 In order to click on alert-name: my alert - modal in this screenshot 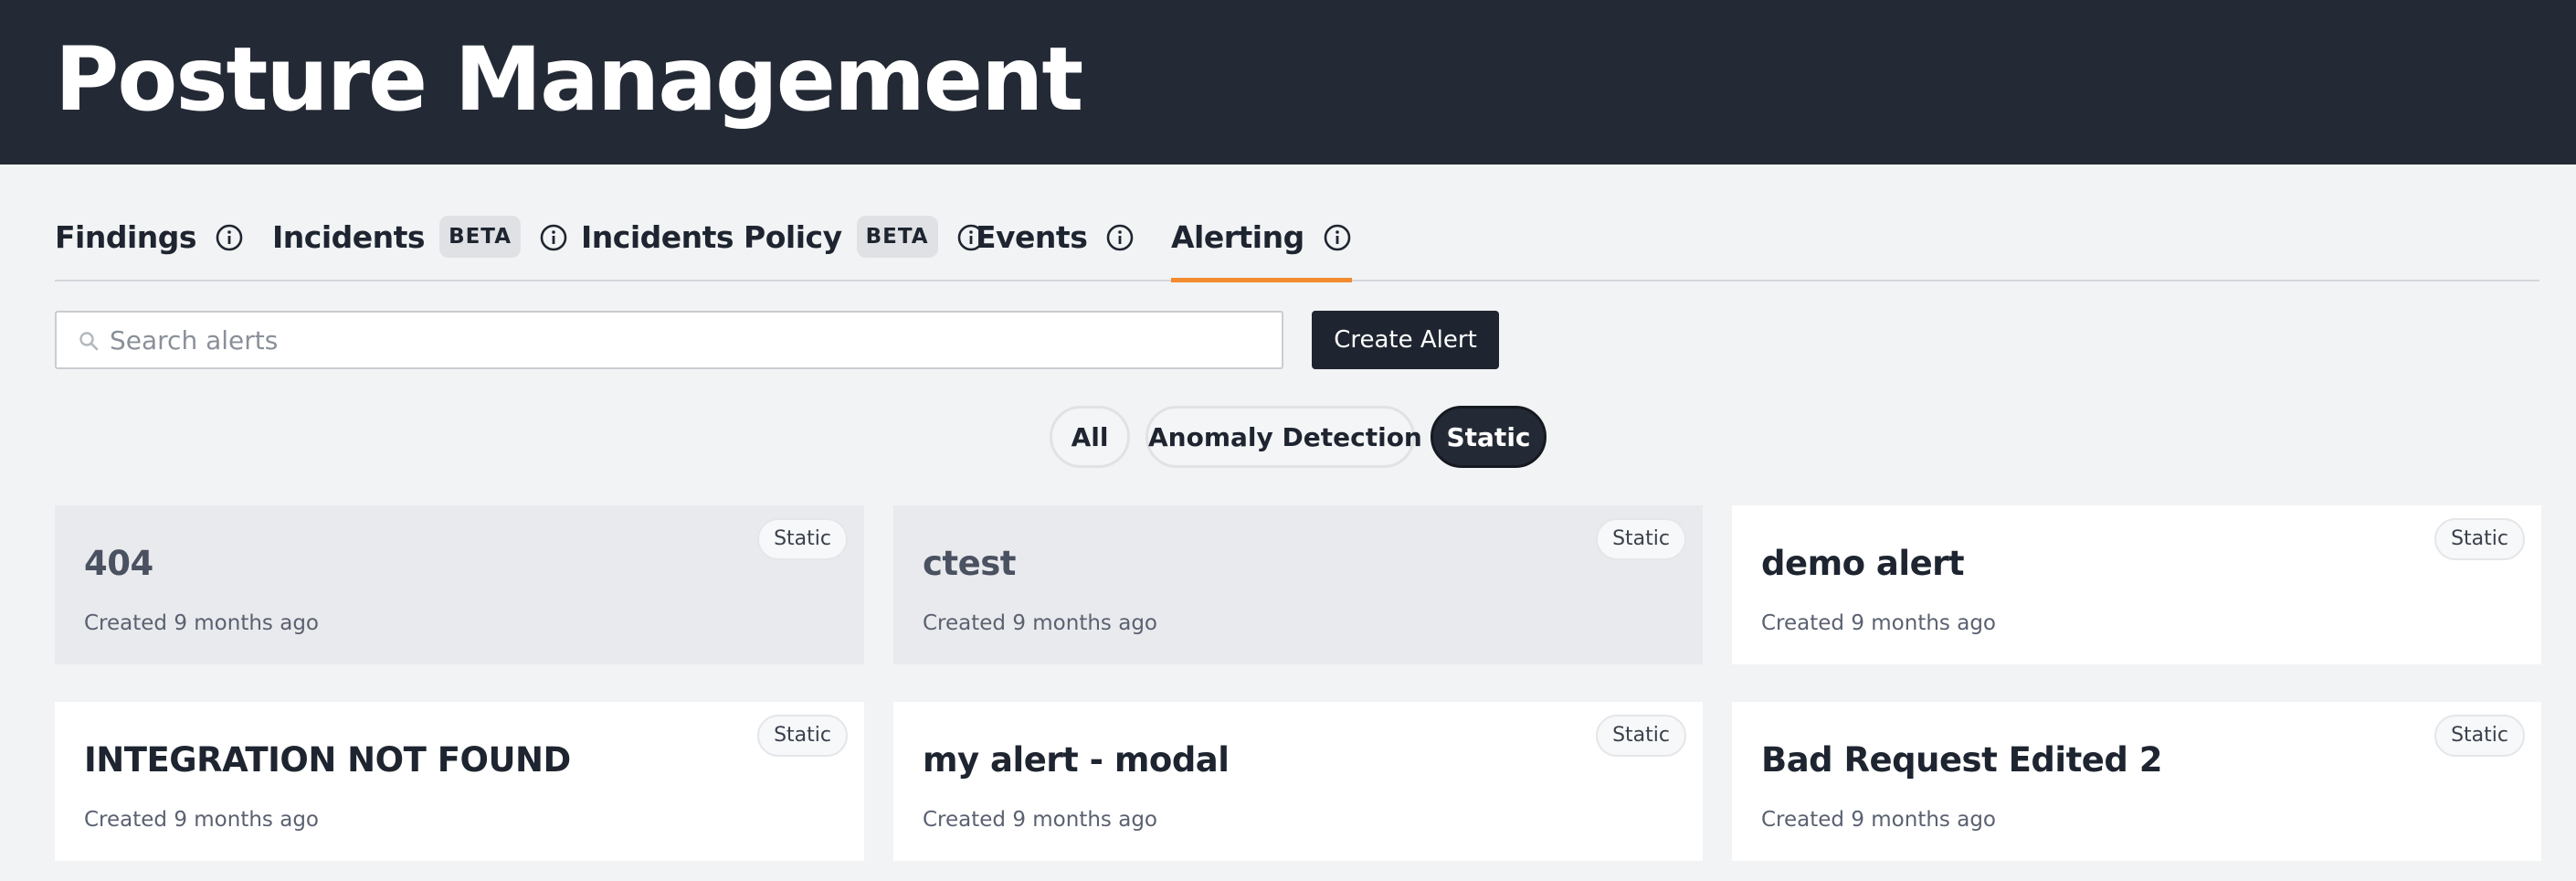, I will do `click(1076, 760)`.